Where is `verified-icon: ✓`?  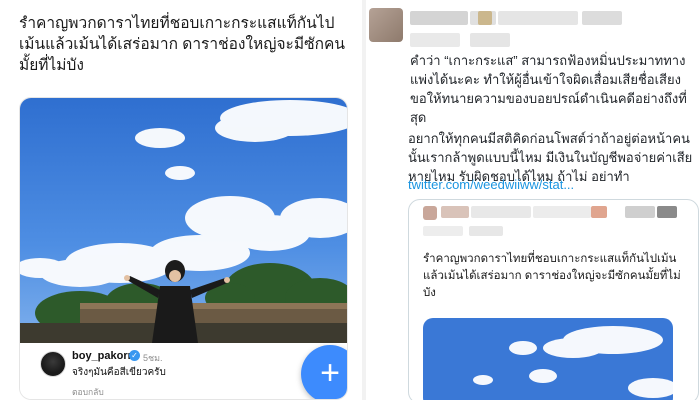
verified-icon: ✓ is located at coordinates (134, 355).